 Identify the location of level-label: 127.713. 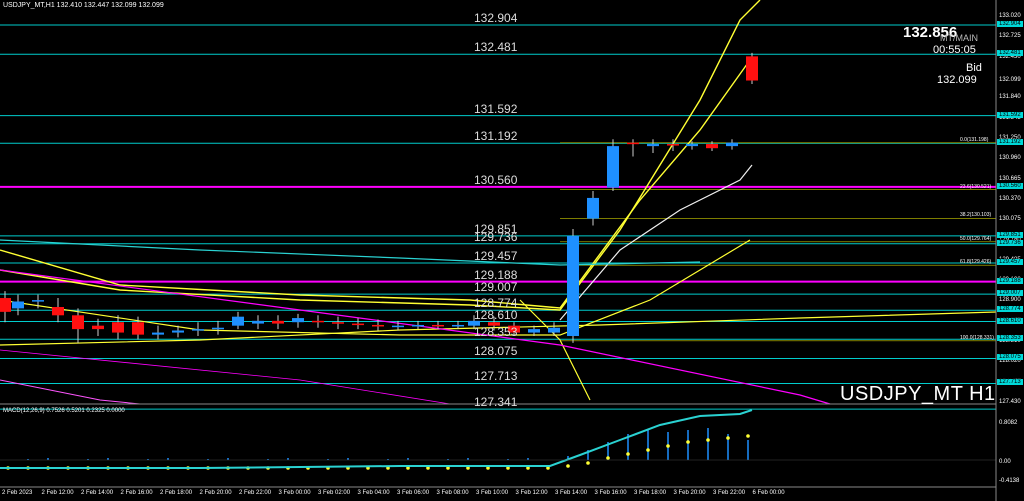
(496, 376).